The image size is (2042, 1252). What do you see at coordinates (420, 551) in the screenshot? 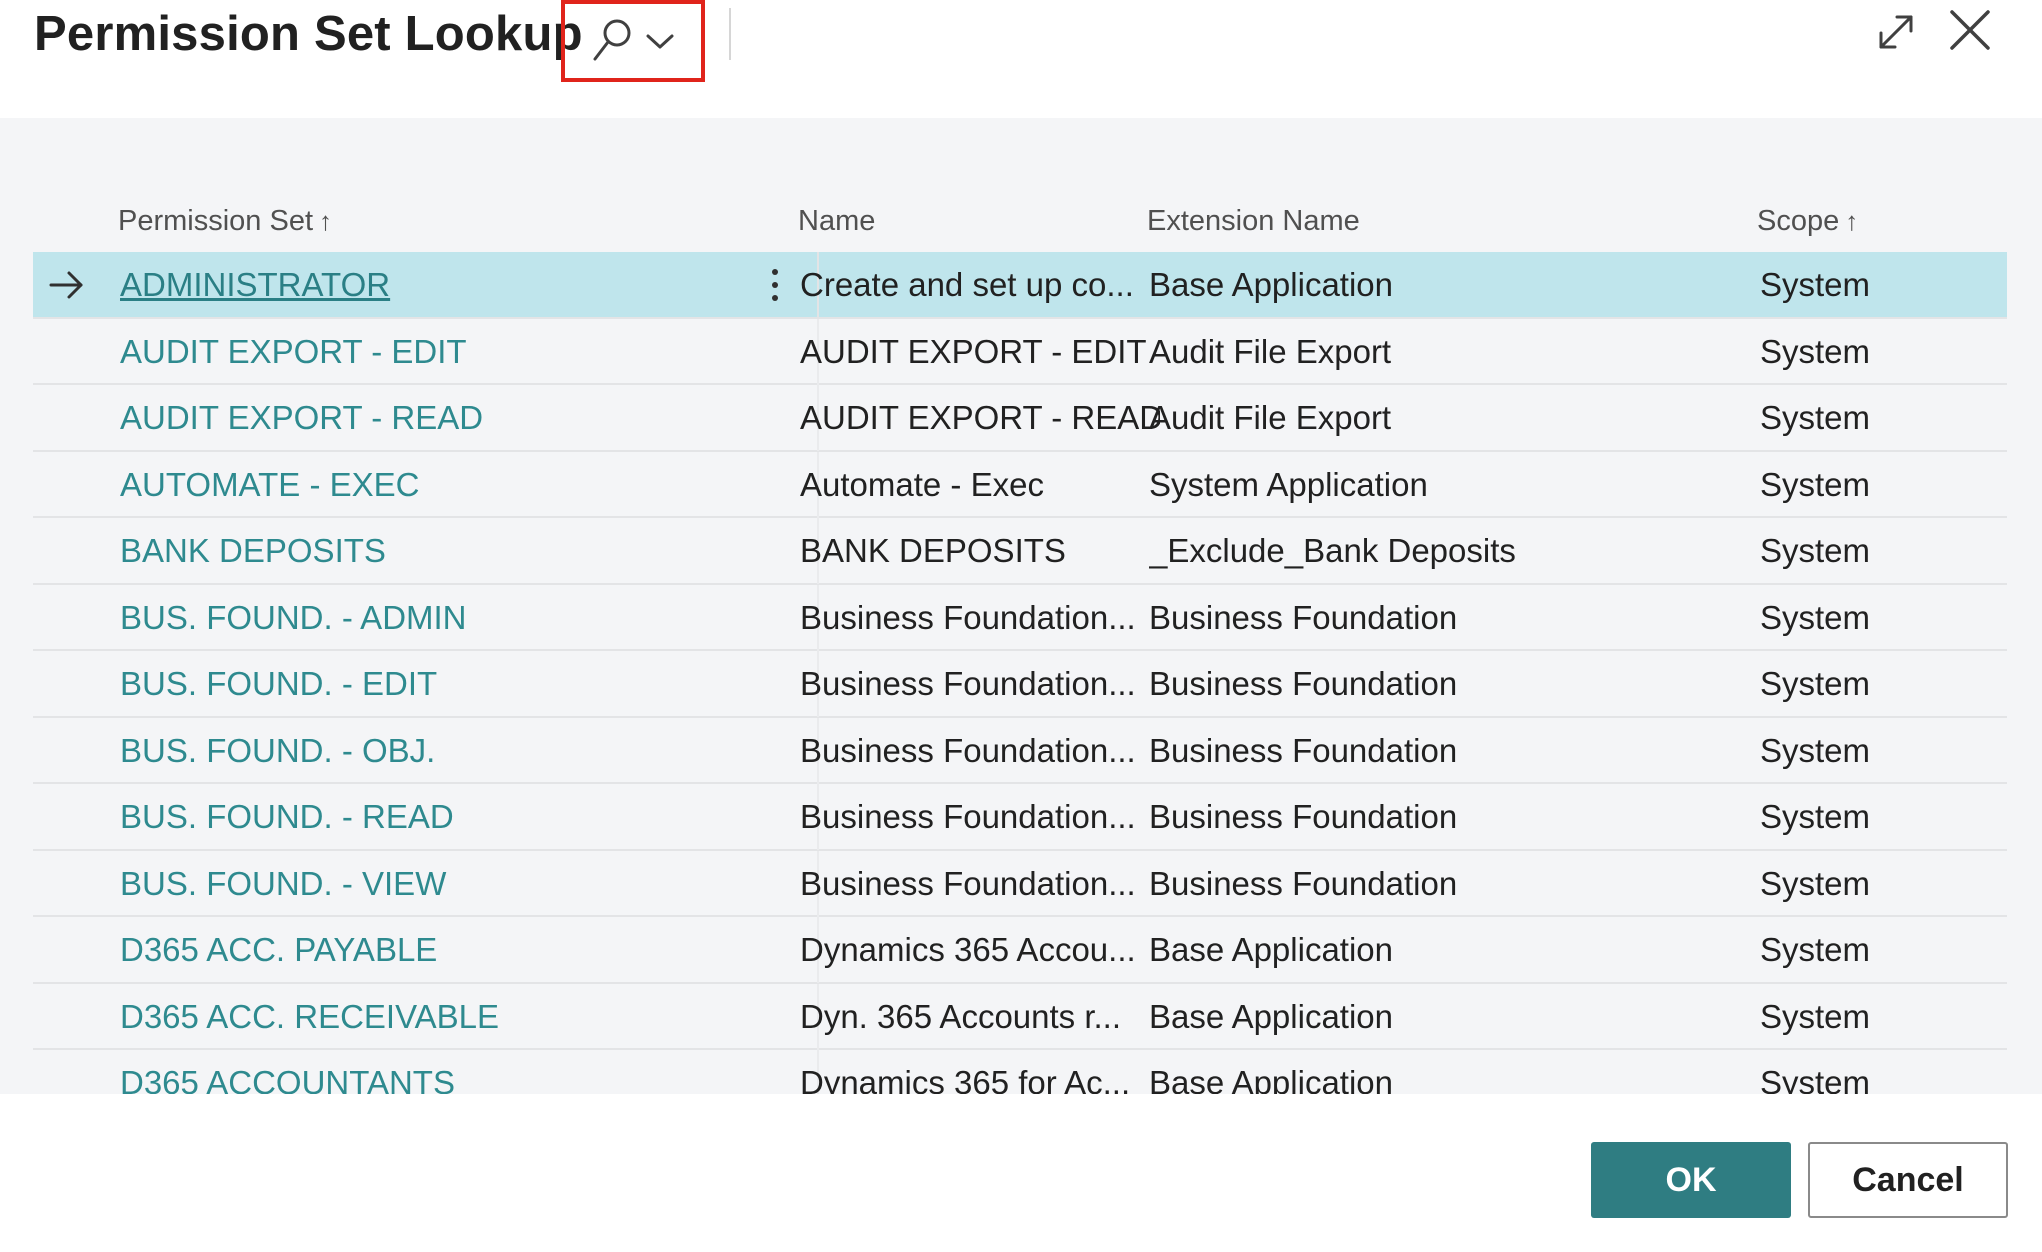
I see `permission-set-link: BANK DEPOSITS` at bounding box center [420, 551].